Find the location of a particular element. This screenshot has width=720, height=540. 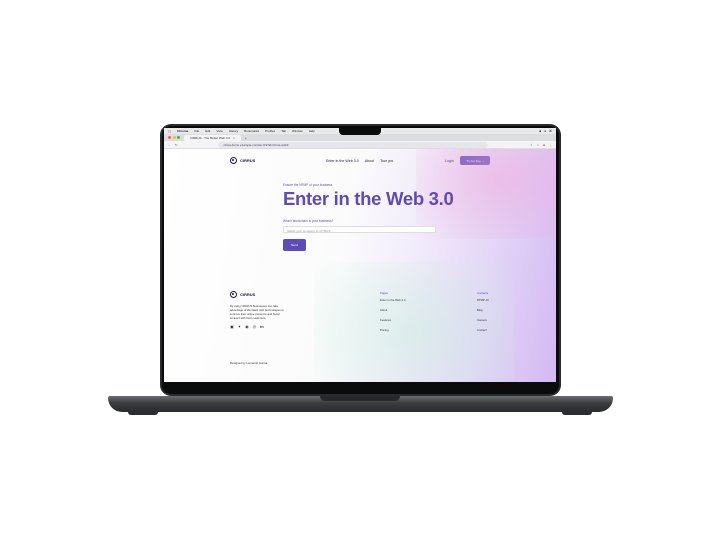

reload-icon: ↻ is located at coordinates (176, 145).